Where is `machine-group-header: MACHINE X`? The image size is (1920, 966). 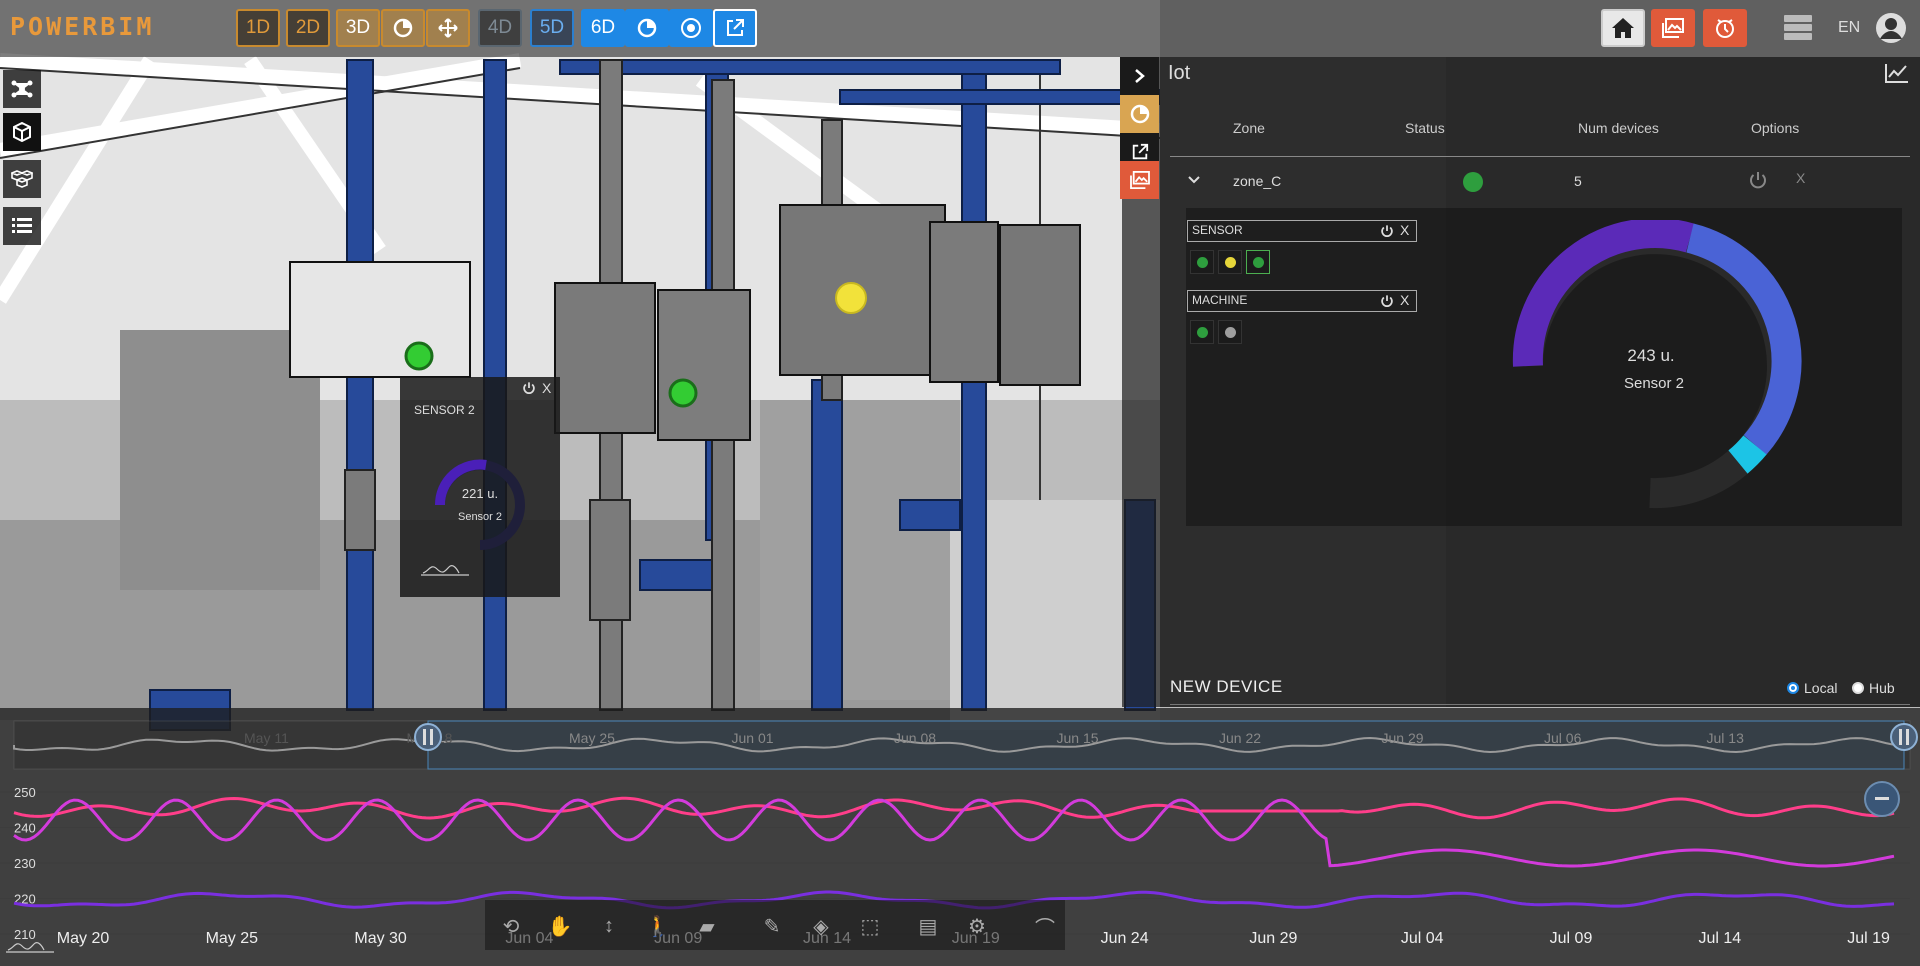
machine-group-header: MACHINE X is located at coordinates (1302, 301).